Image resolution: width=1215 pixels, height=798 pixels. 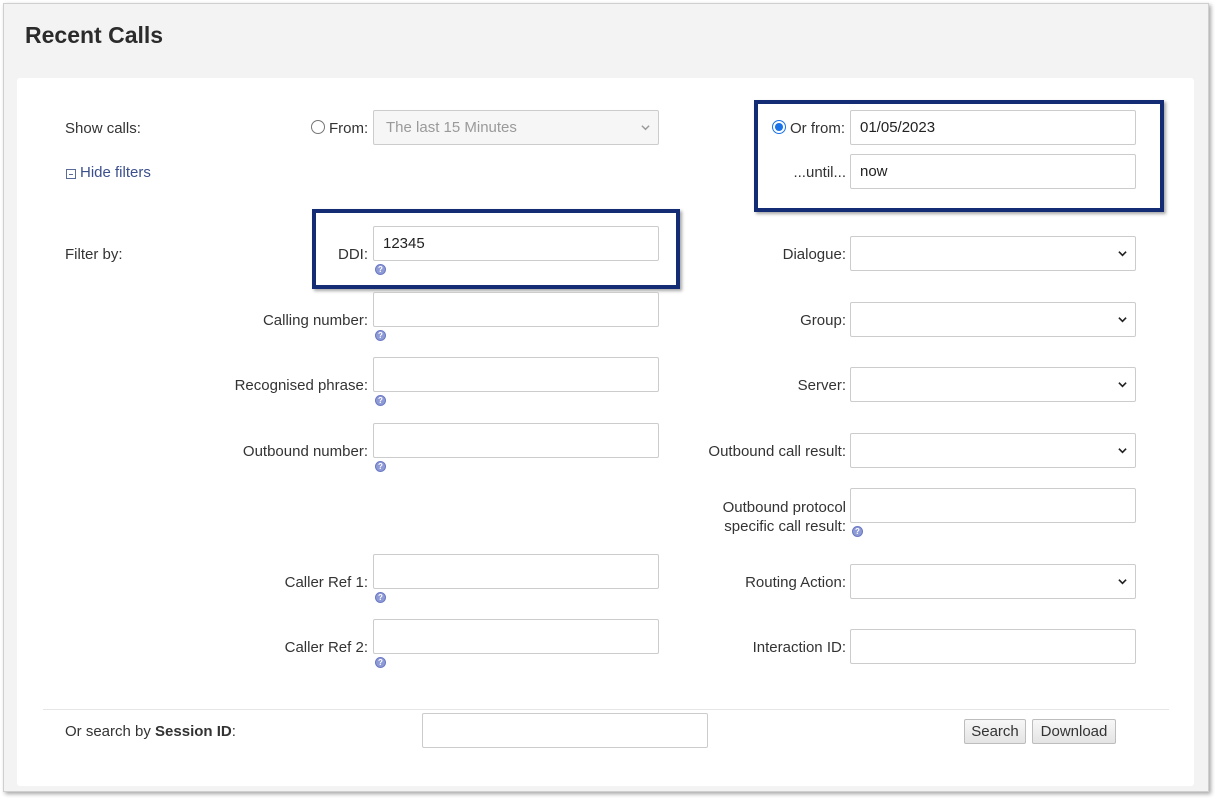 I want to click on dialogue-label: Dialogue:, so click(x=814, y=254).